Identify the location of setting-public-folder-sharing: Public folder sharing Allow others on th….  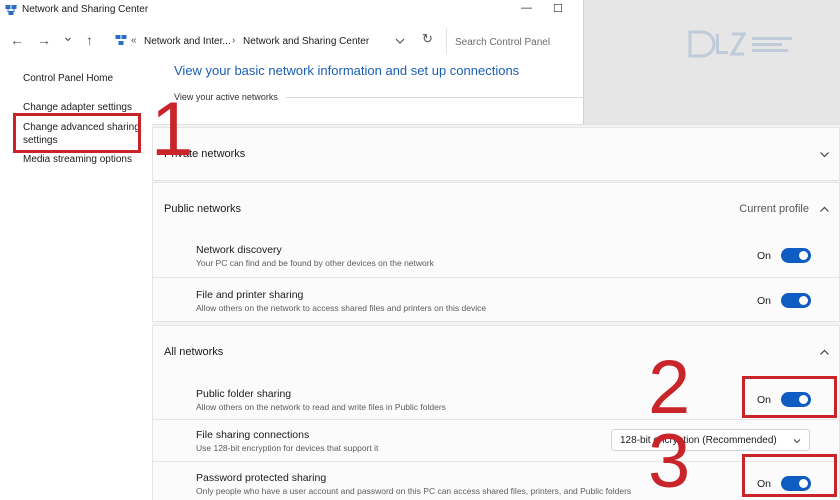
(496, 399).